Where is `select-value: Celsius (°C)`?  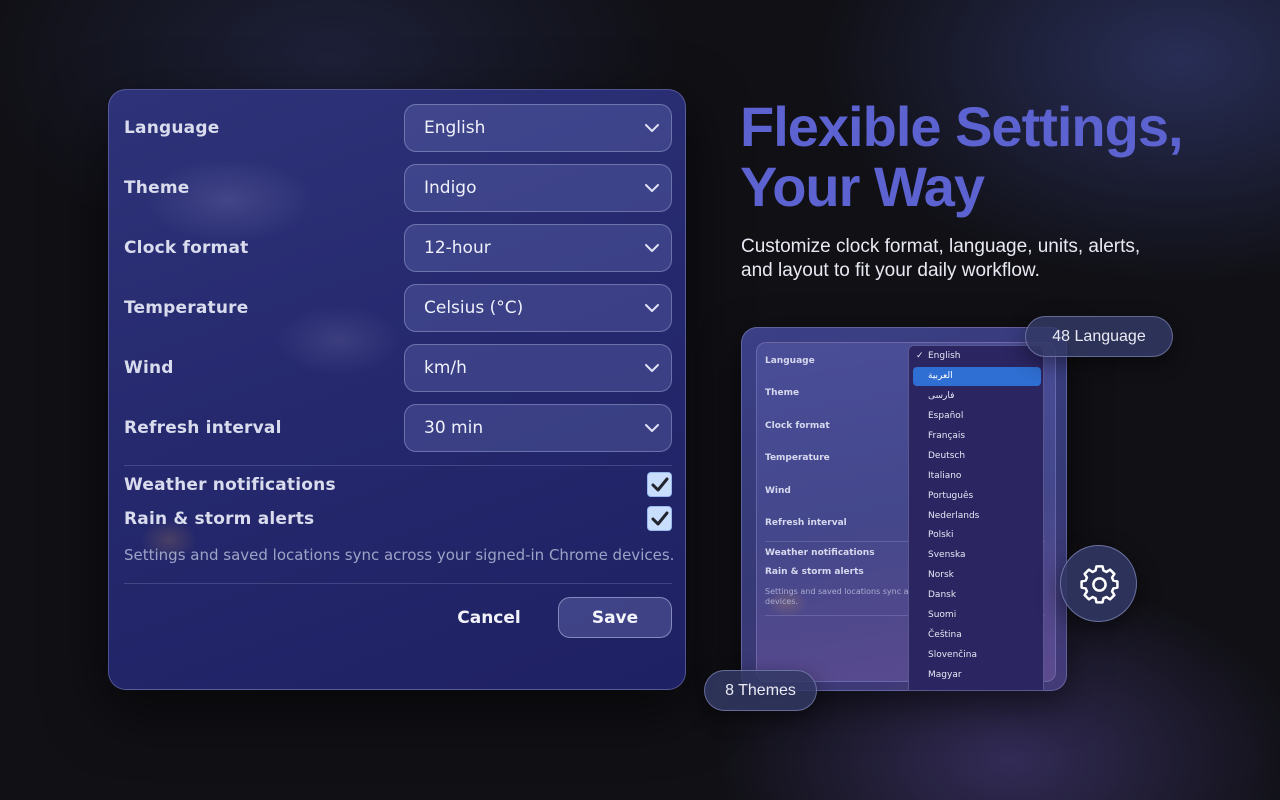 select-value: Celsius (°C) is located at coordinates (474, 308).